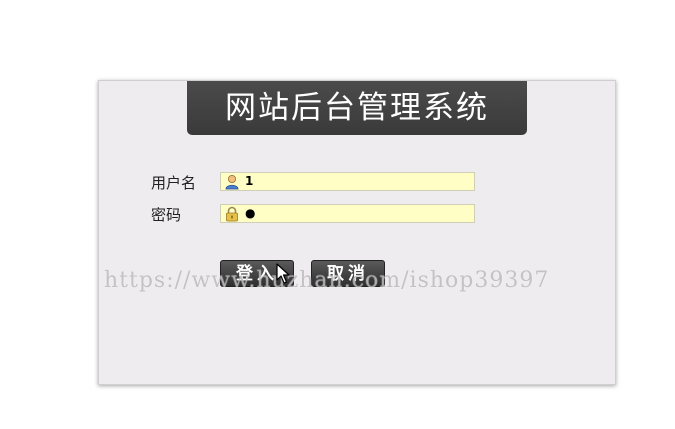 This screenshot has height=429, width=675. I want to click on password-label: 密码, so click(166, 215).